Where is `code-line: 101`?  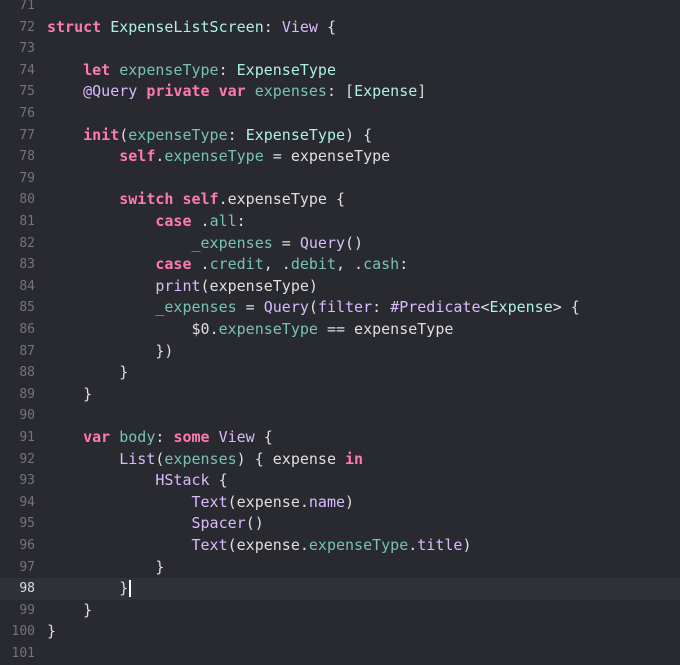 code-line: 101 is located at coordinates (340, 654).